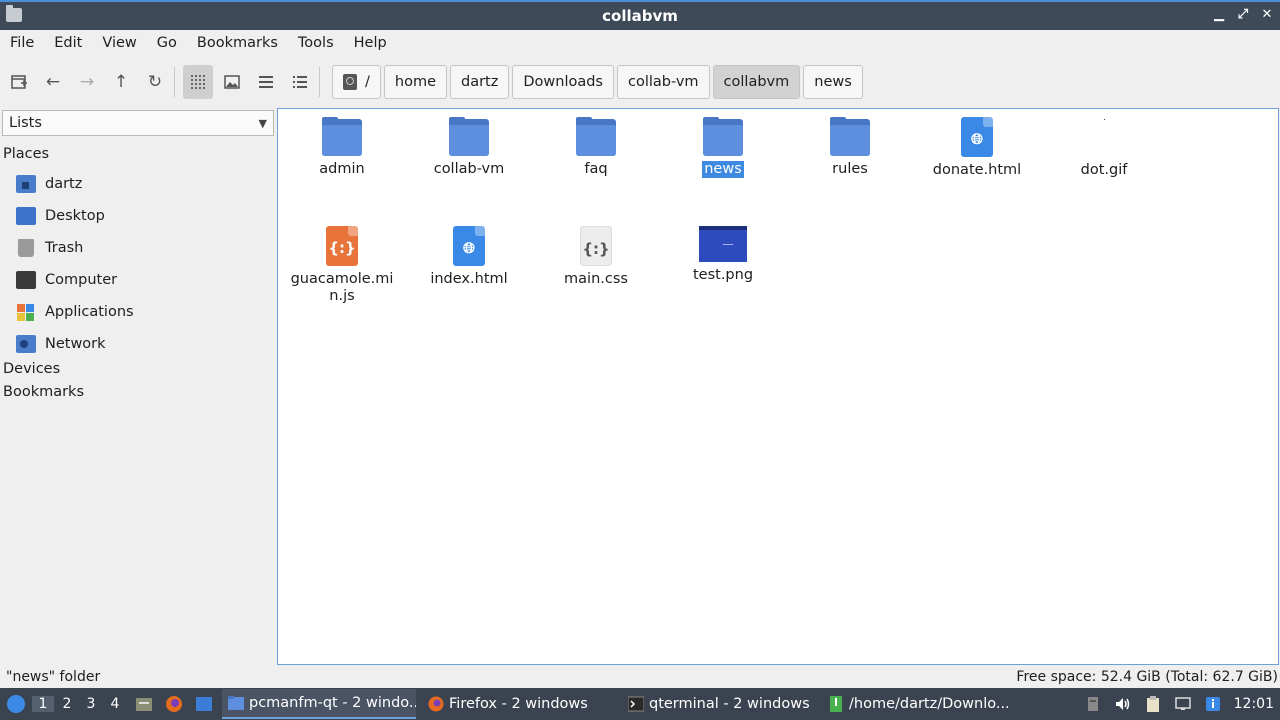 The image size is (1280, 720). What do you see at coordinates (19, 82) in the screenshot?
I see `new-tab-icon` at bounding box center [19, 82].